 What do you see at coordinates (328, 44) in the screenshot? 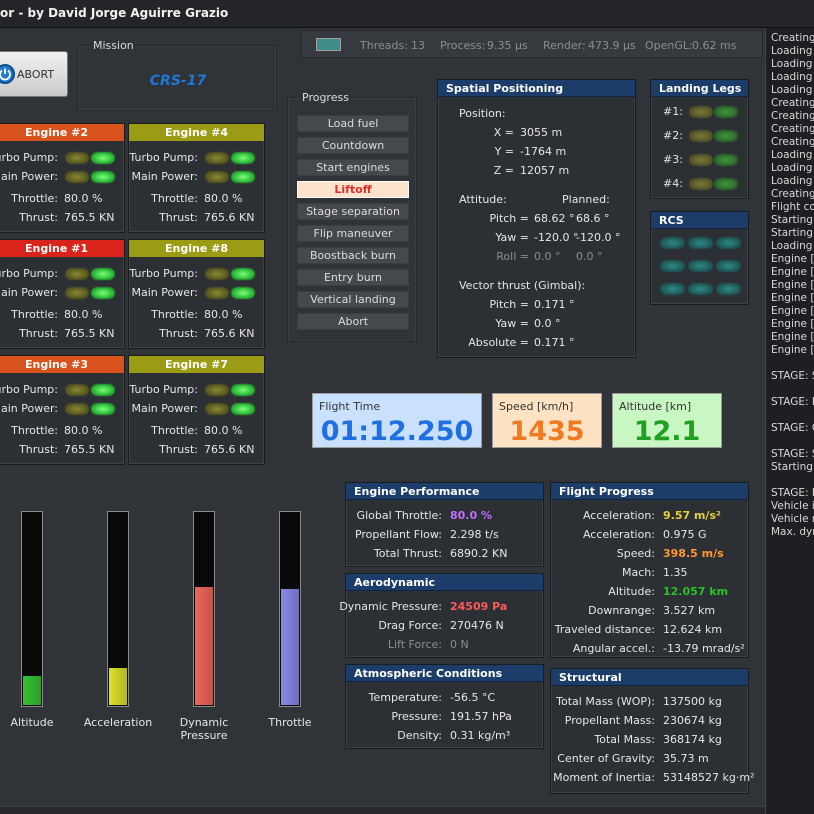
I see `render-preview-swatch` at bounding box center [328, 44].